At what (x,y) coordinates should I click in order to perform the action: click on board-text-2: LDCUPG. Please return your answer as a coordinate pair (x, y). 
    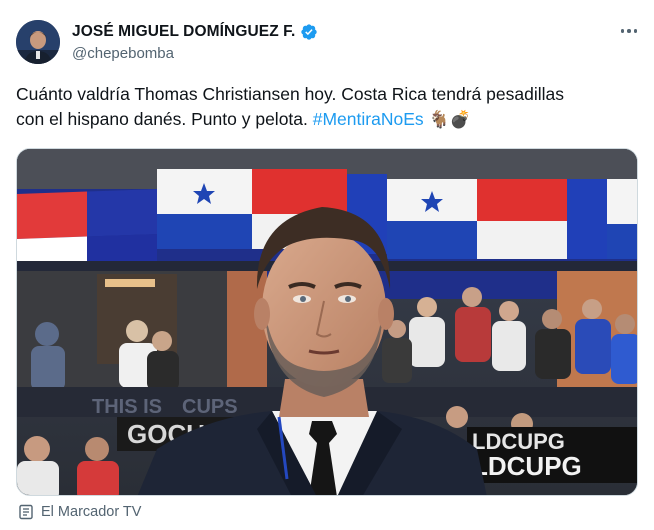
    Looking at the image, I should click on (527, 466).